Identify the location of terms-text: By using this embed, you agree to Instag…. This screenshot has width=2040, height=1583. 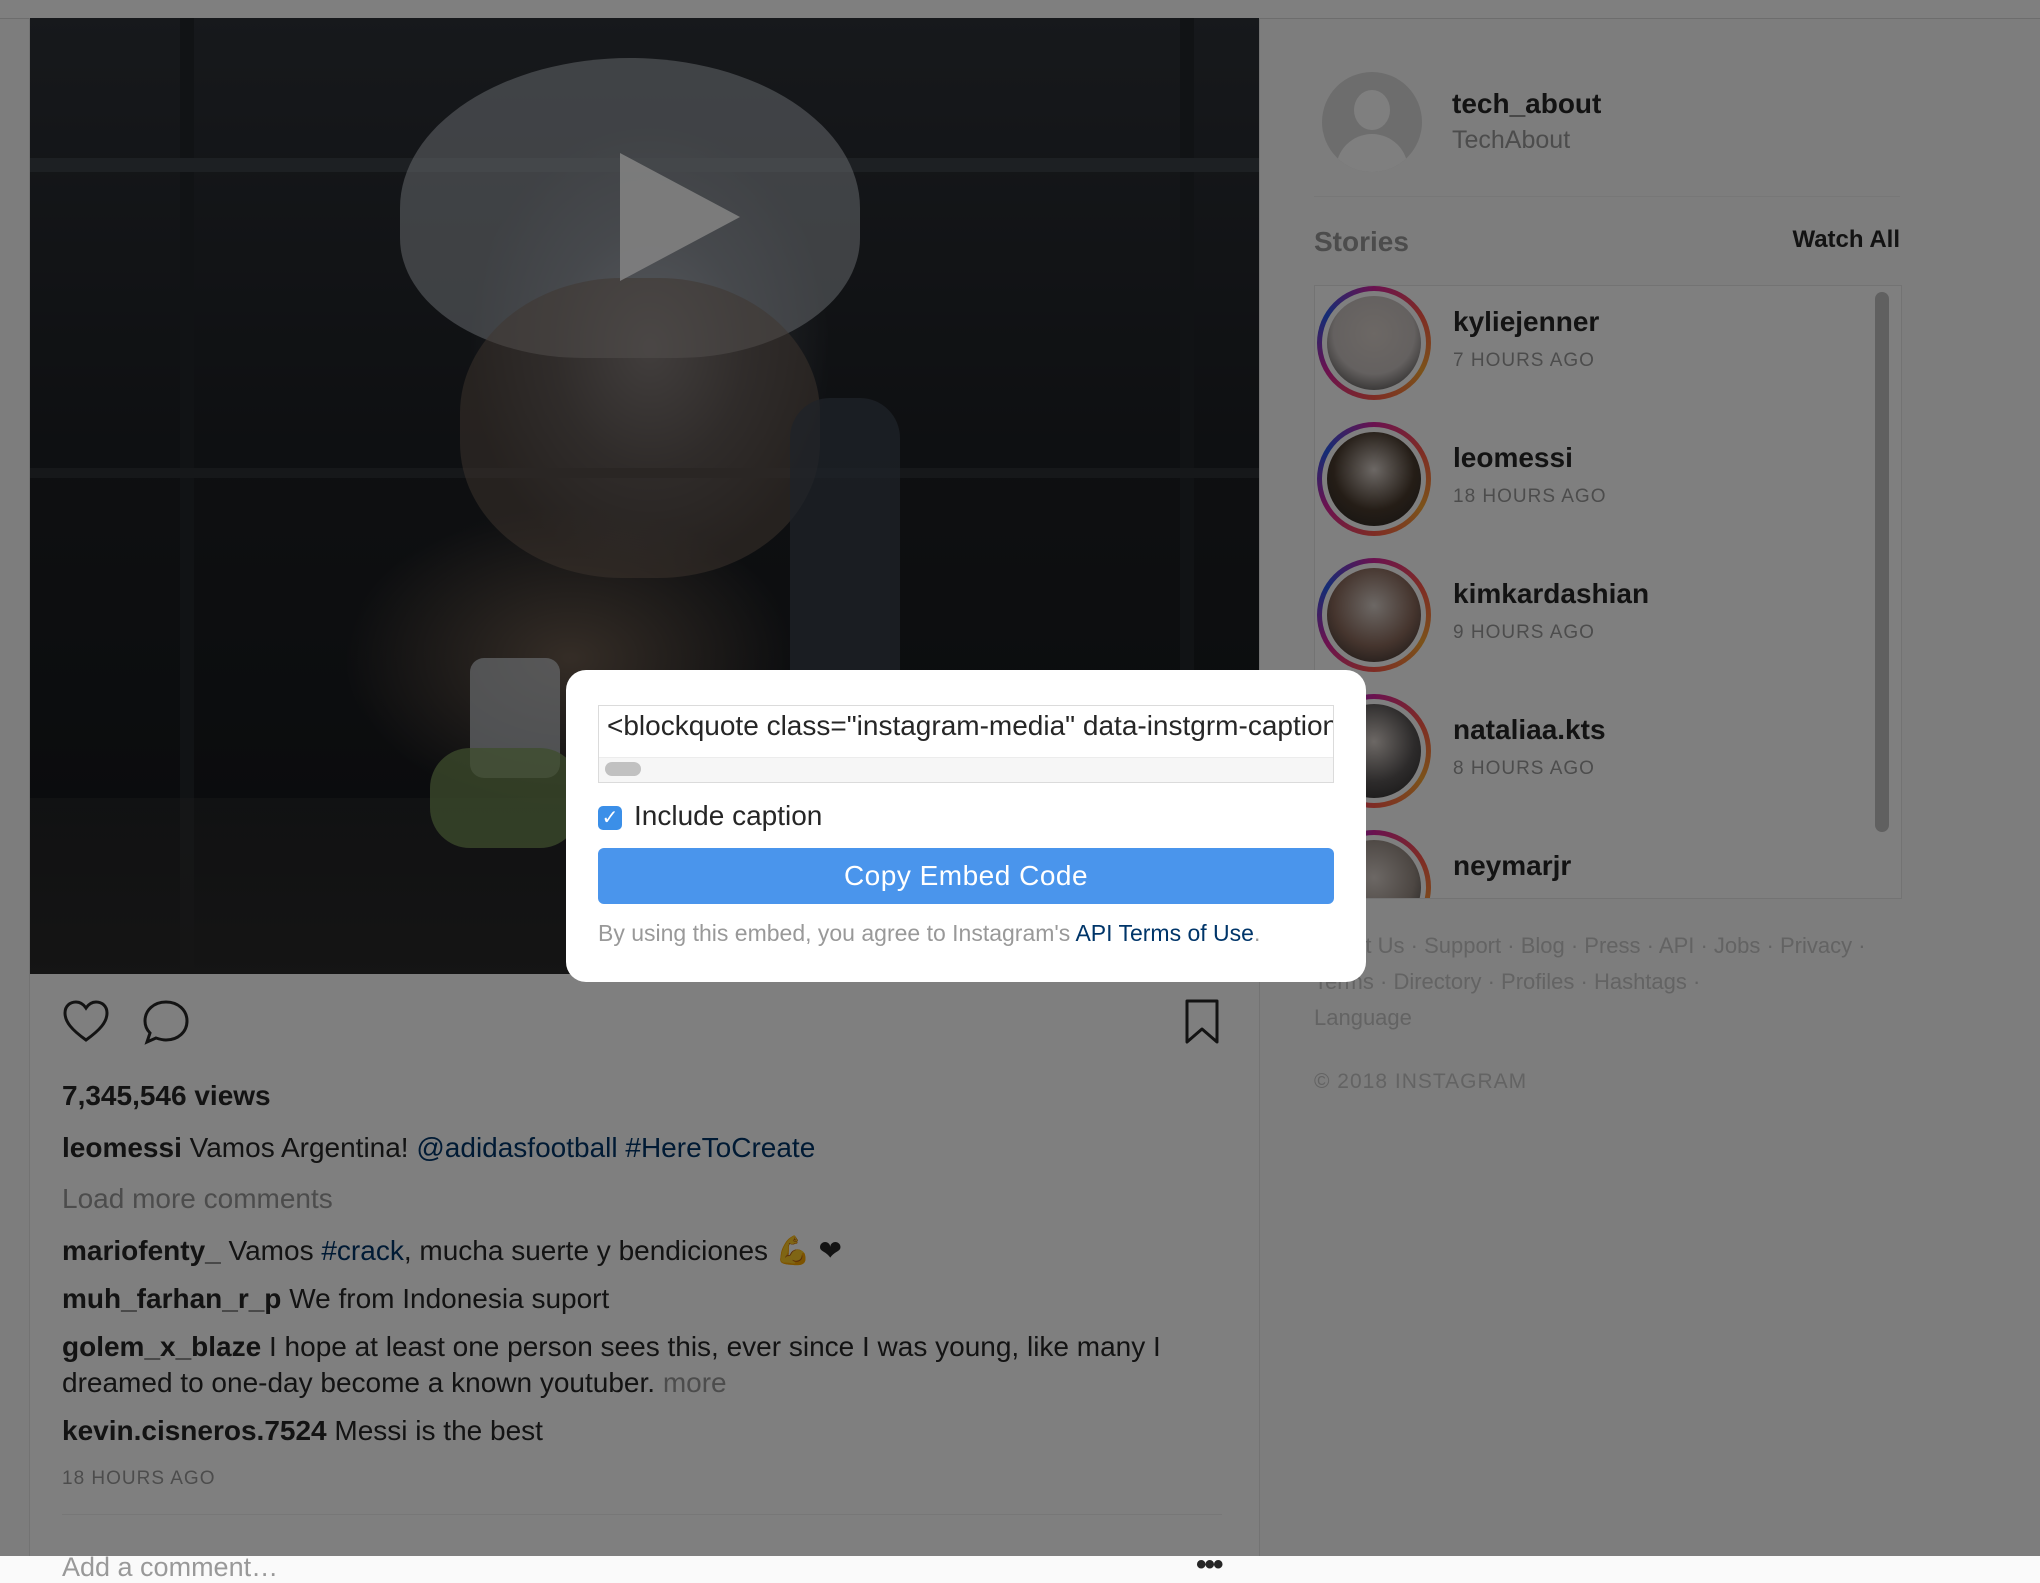
(837, 933).